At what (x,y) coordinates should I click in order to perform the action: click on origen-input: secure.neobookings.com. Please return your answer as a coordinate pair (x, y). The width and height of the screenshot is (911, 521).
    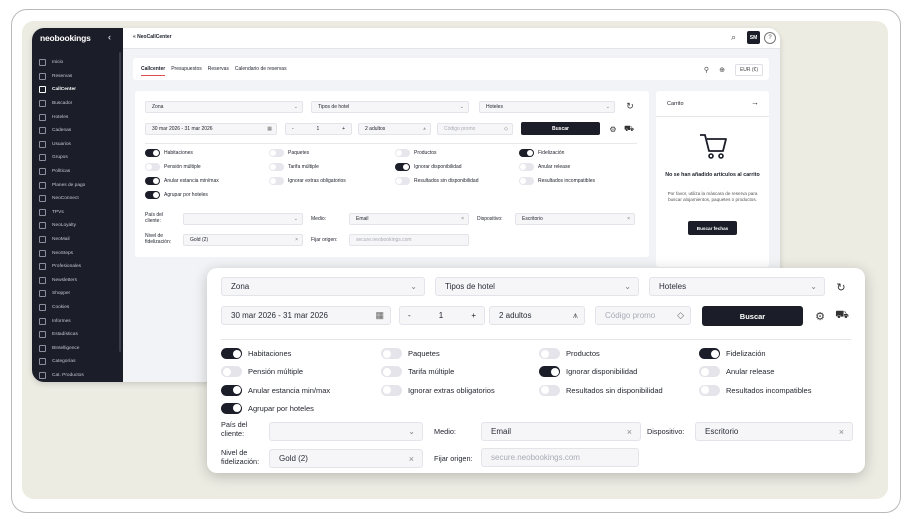
    Looking at the image, I should click on (409, 240).